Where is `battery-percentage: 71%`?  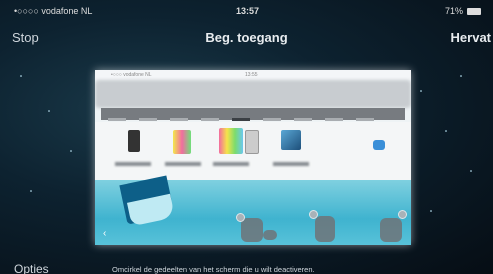
battery-percentage: 71% is located at coordinates (453, 11).